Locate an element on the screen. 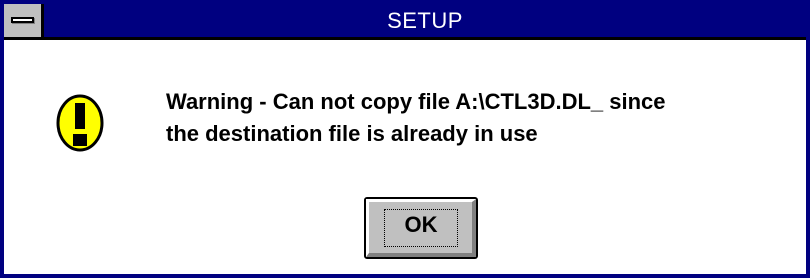  system-menu-button is located at coordinates (24, 20).